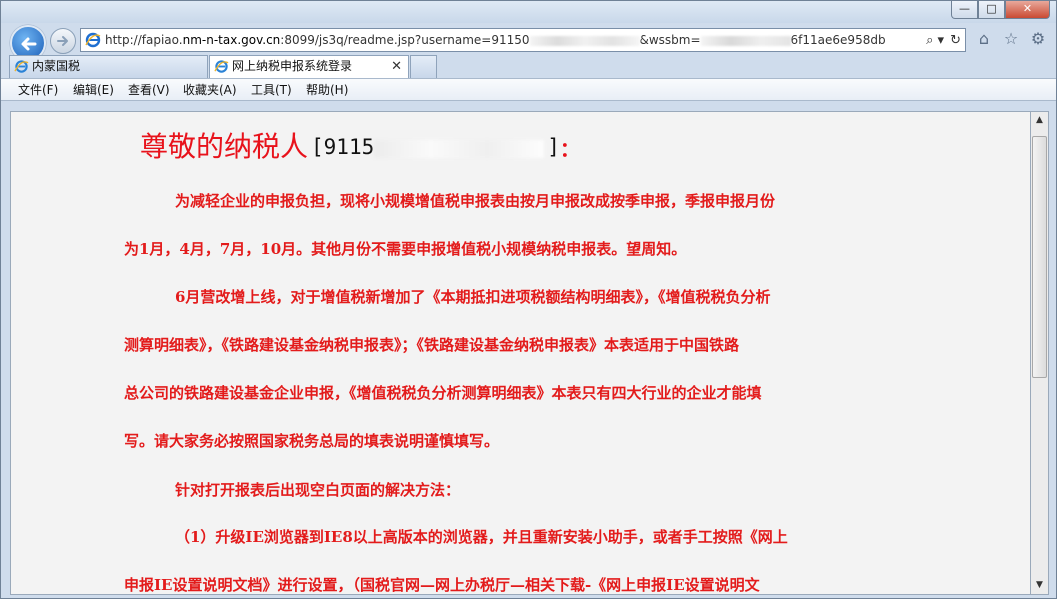 This screenshot has height=599, width=1057. Describe the element at coordinates (670, 40) in the screenshot. I see `url-param: &wssbm=` at that location.